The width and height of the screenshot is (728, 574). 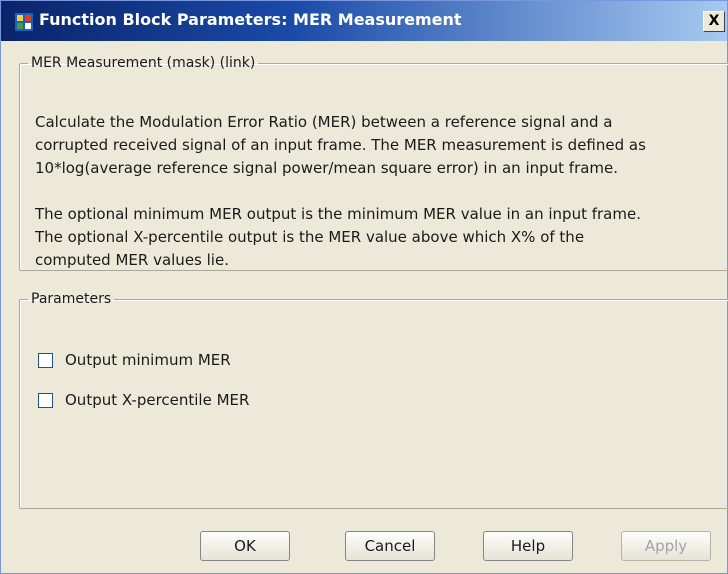 I want to click on output-x-percentile-mer-checkbox, so click(x=45, y=400).